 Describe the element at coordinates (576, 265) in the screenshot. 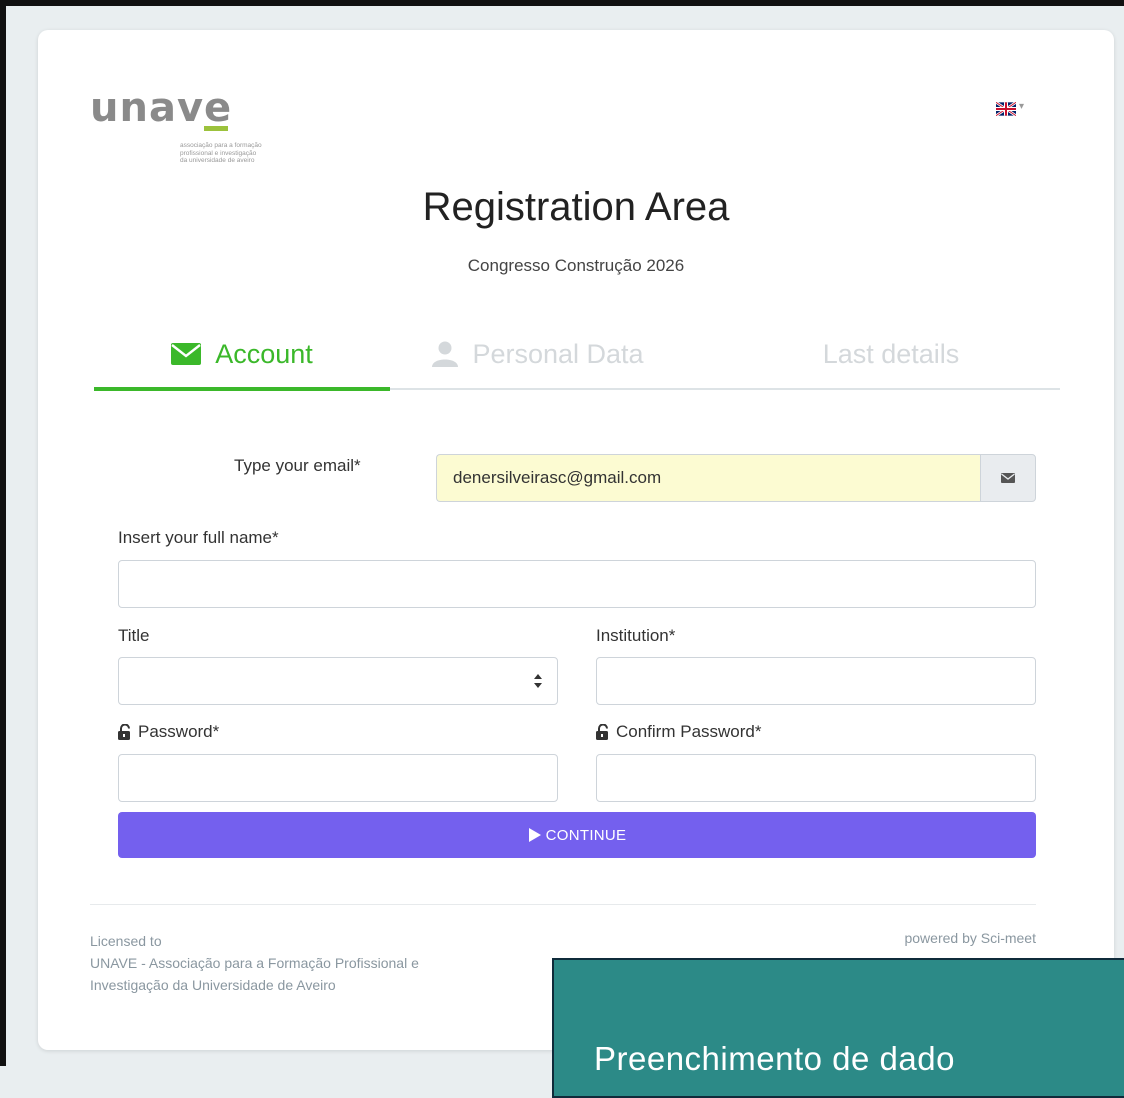

I see `event-subtitle: Congresso Construção 2026` at that location.